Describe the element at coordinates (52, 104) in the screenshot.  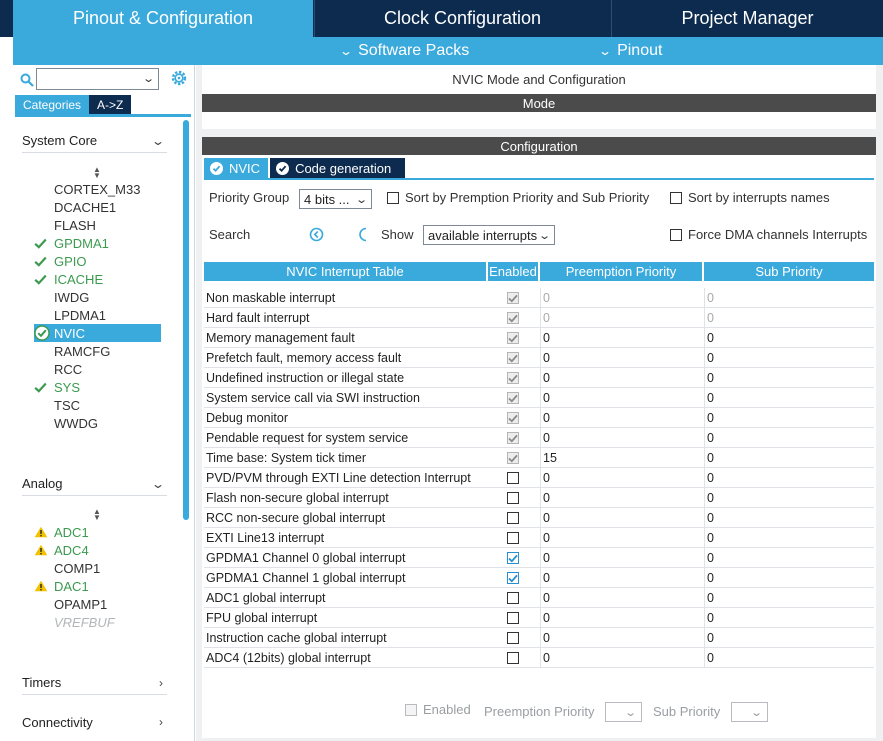
I see `tab-categories: Categories` at that location.